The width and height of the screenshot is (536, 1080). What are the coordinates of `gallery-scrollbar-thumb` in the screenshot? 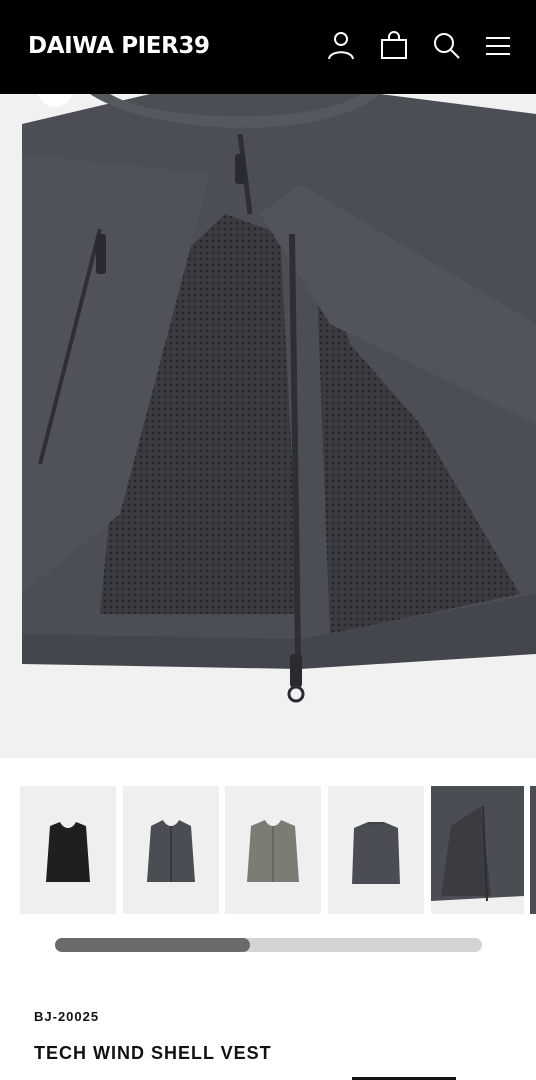 It's located at (152, 945).